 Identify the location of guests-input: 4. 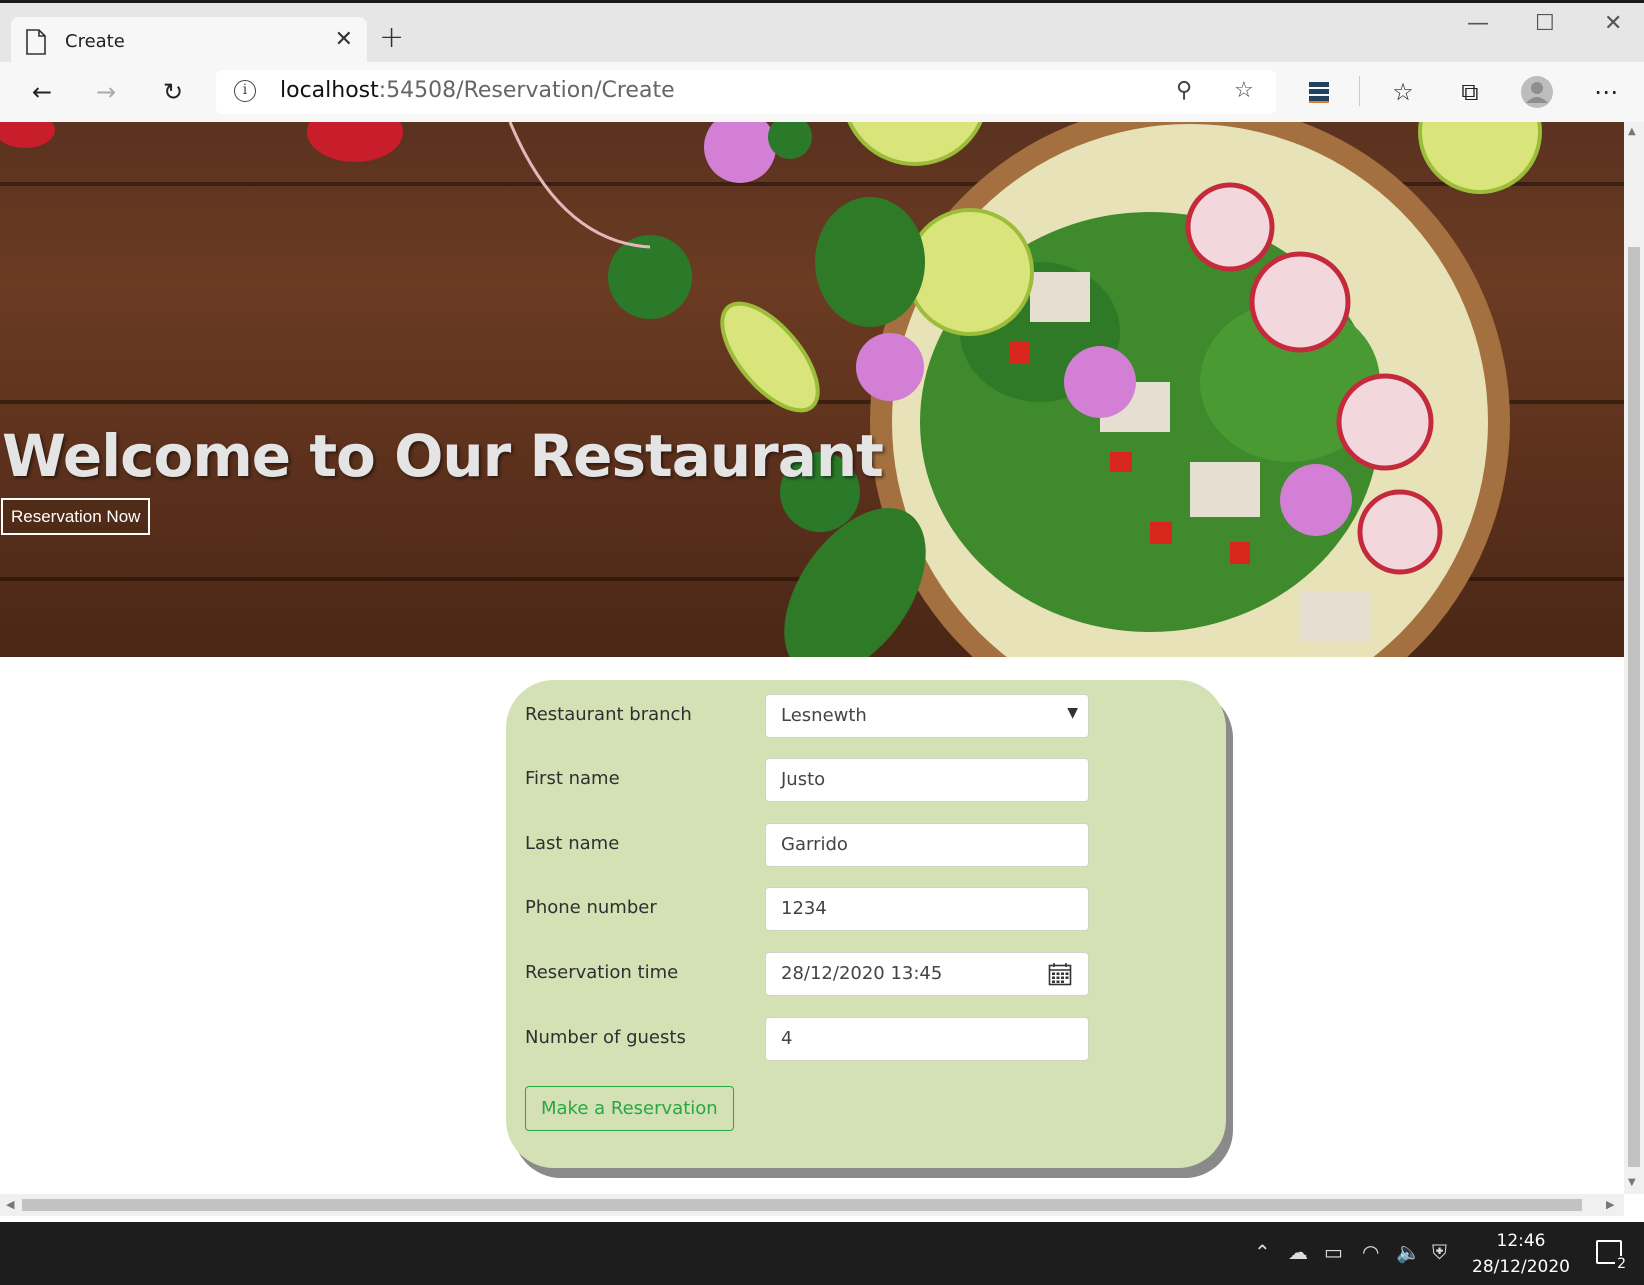
(927, 1039).